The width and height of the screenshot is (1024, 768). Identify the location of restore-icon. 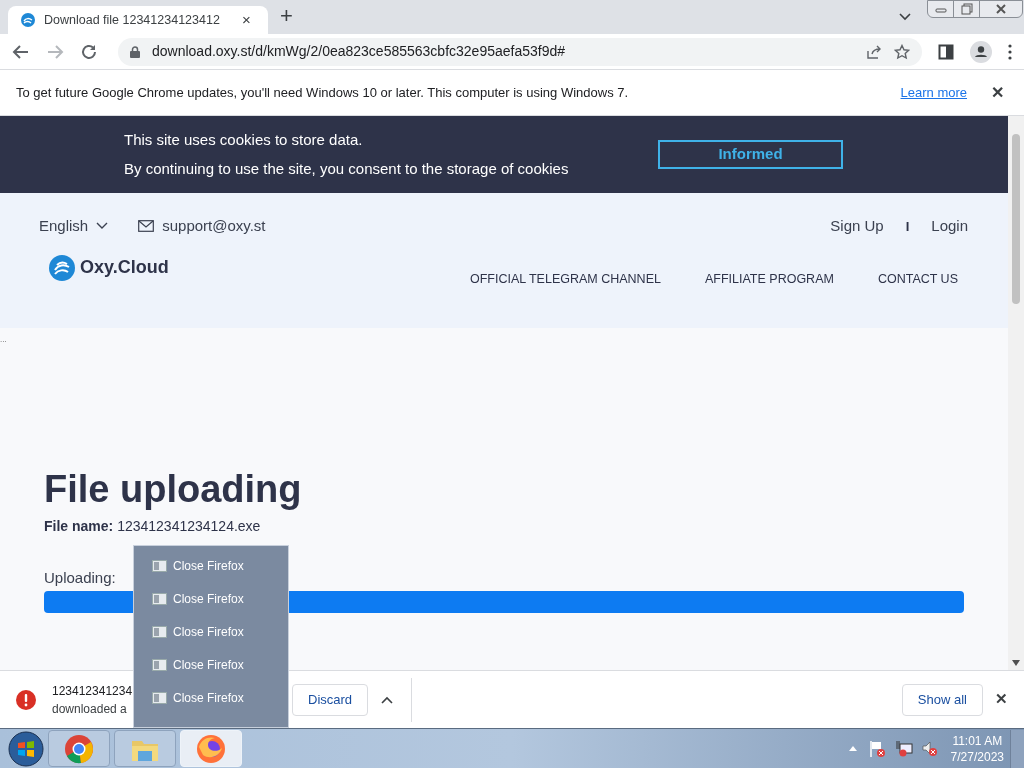
(966, 9).